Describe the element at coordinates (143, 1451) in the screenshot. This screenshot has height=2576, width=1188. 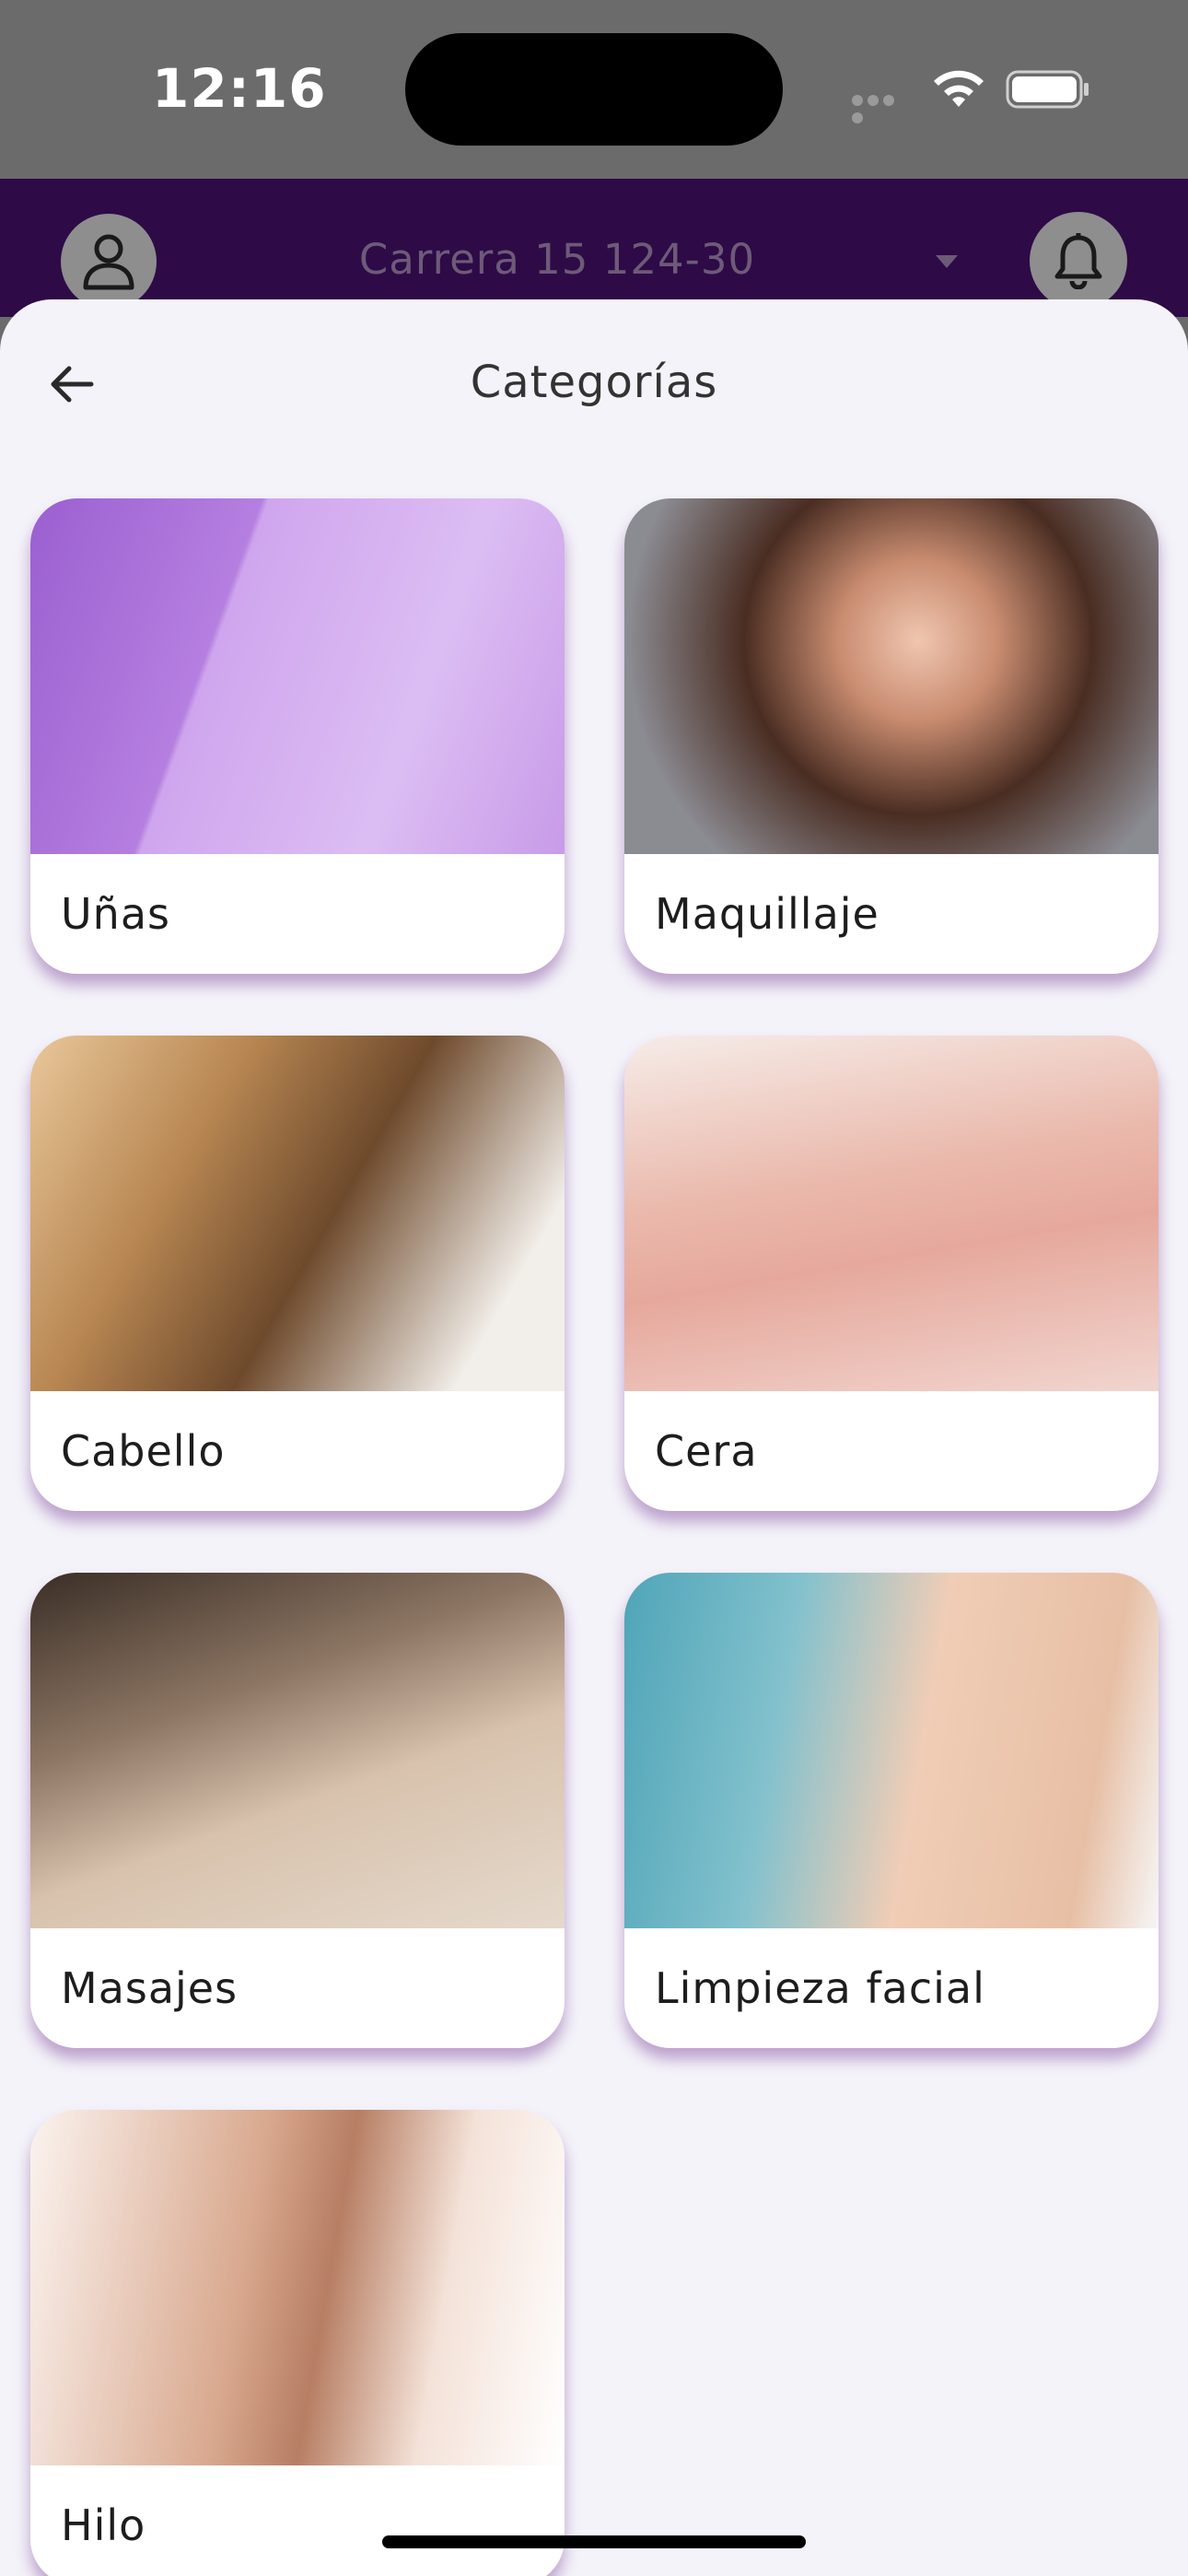
I see `category-label: Cabello` at that location.